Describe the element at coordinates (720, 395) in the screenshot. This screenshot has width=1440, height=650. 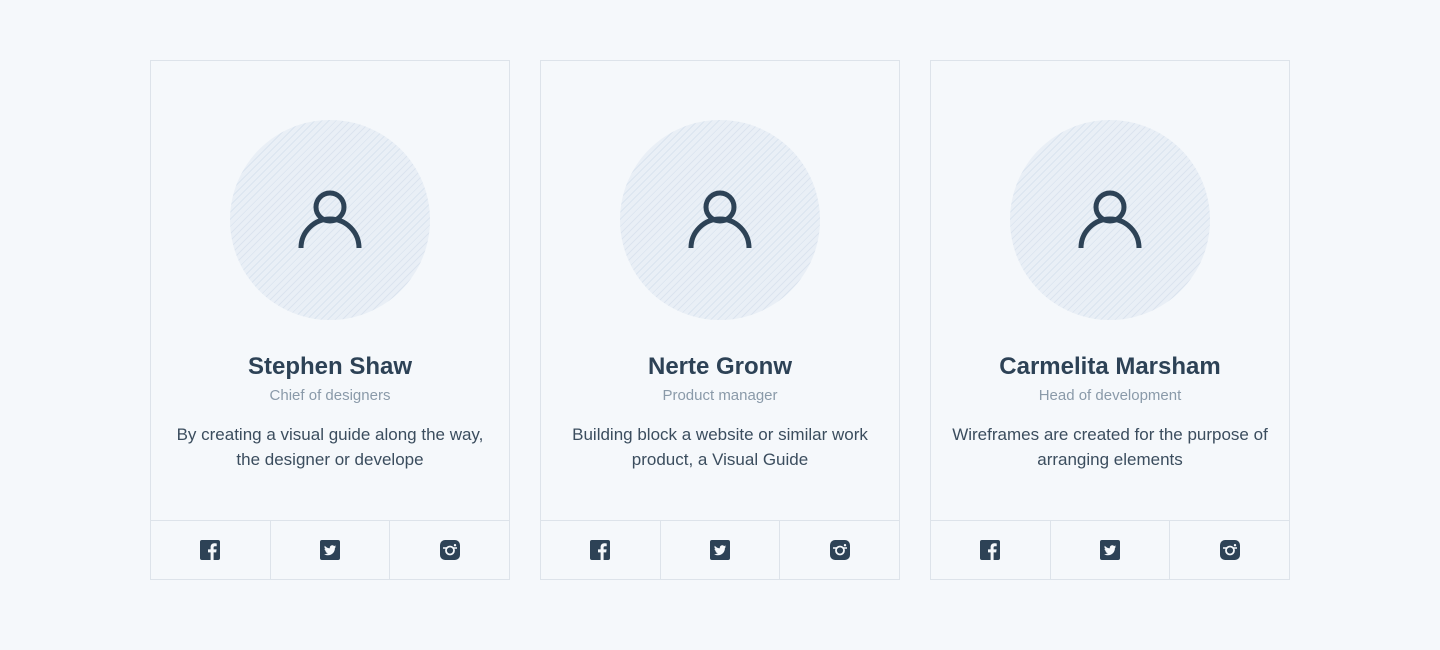
I see `member-role: Product manager` at that location.